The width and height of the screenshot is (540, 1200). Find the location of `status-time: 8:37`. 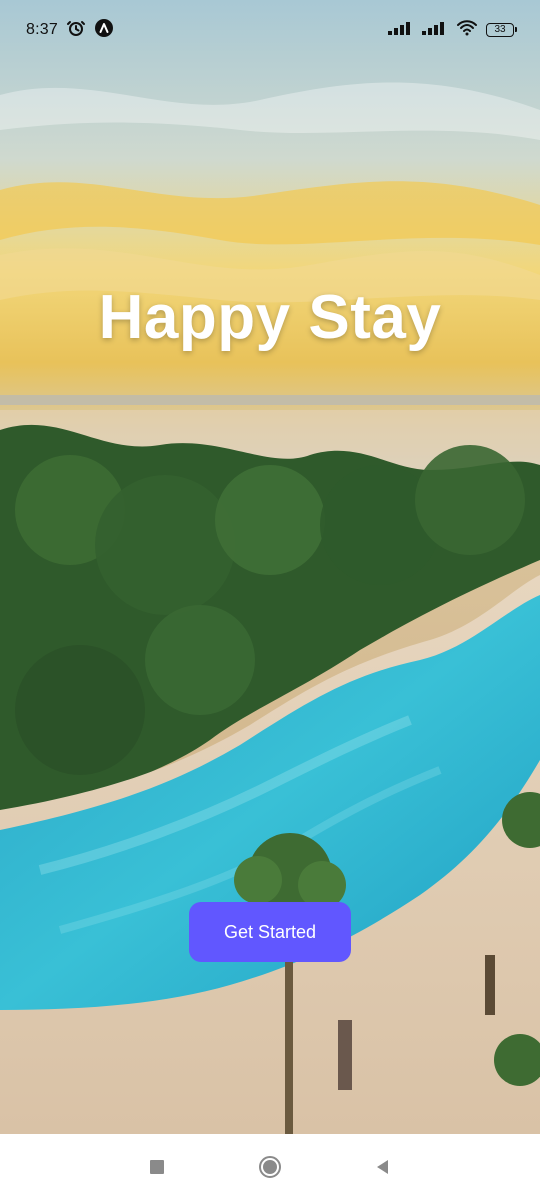

status-time: 8:37 is located at coordinates (42, 29).